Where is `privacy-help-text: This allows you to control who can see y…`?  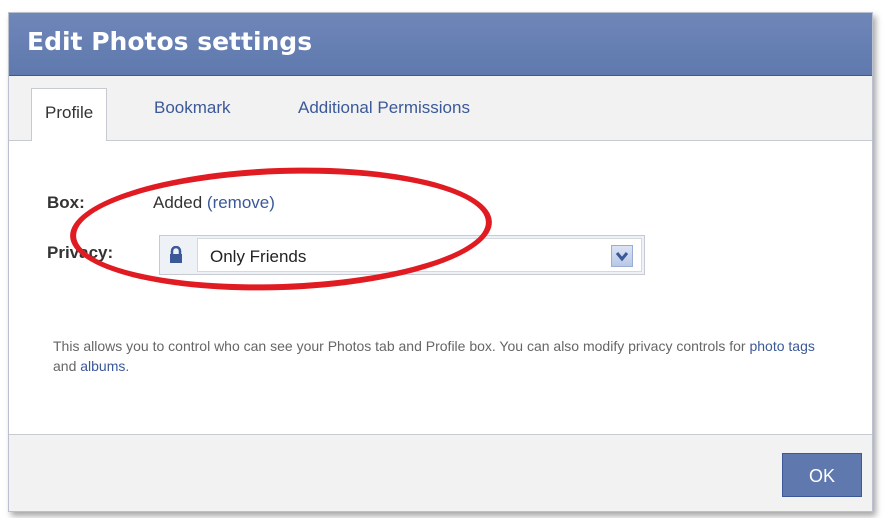
privacy-help-text: This allows you to control who can see y… is located at coordinates (443, 356).